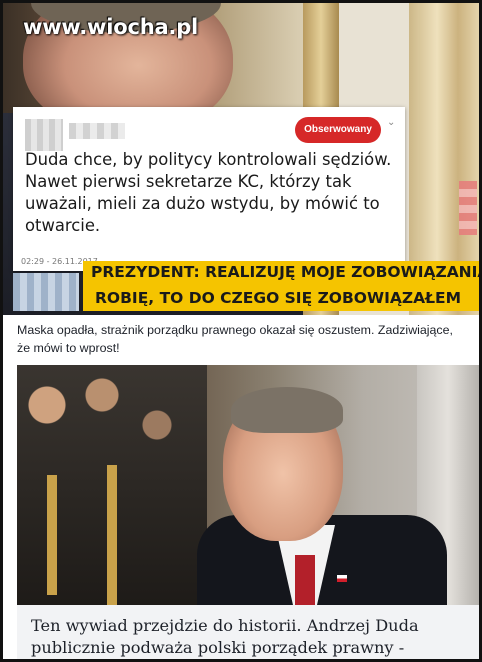  I want to click on ticker-line-2: ROBIĘ, TO DO CZEGO SIĘ ZOBOWIĄZAŁEM, so click(278, 298).